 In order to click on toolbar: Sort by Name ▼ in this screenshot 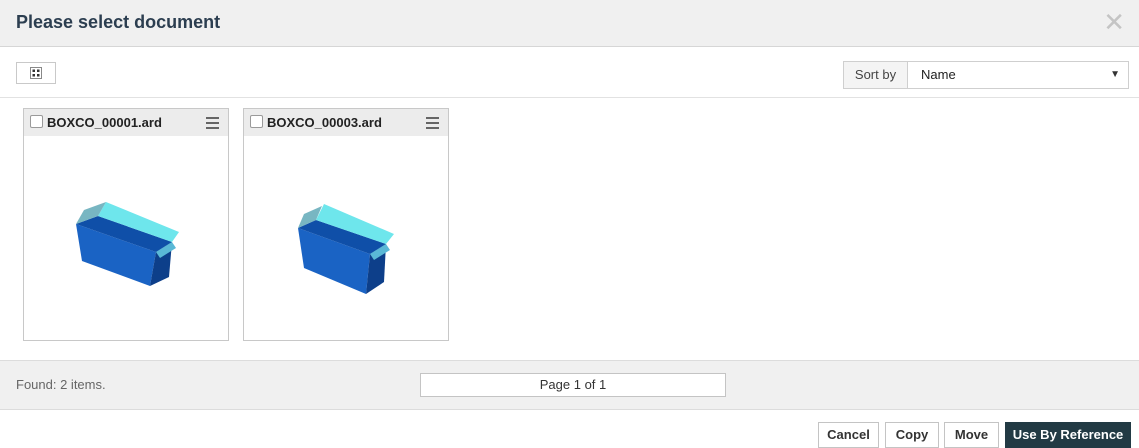, I will do `click(569, 72)`.